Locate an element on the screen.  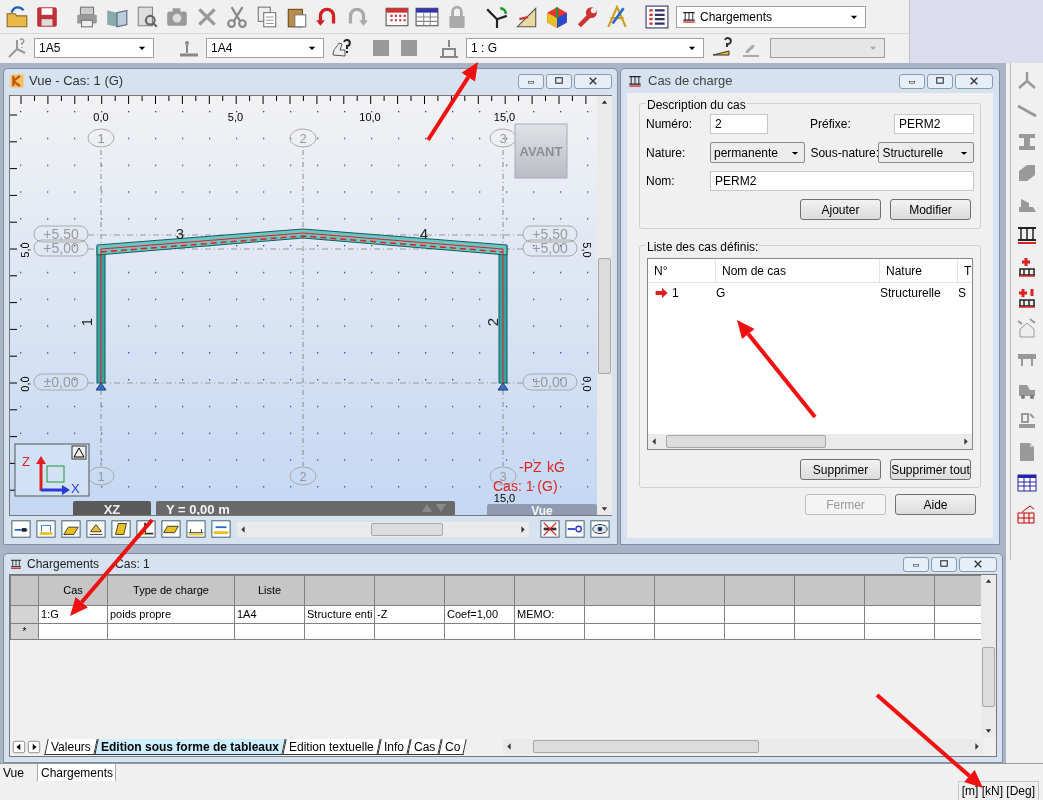
case-list: N° Nom de cas Nature T 1 G Structurelle S is located at coordinates (810, 354).